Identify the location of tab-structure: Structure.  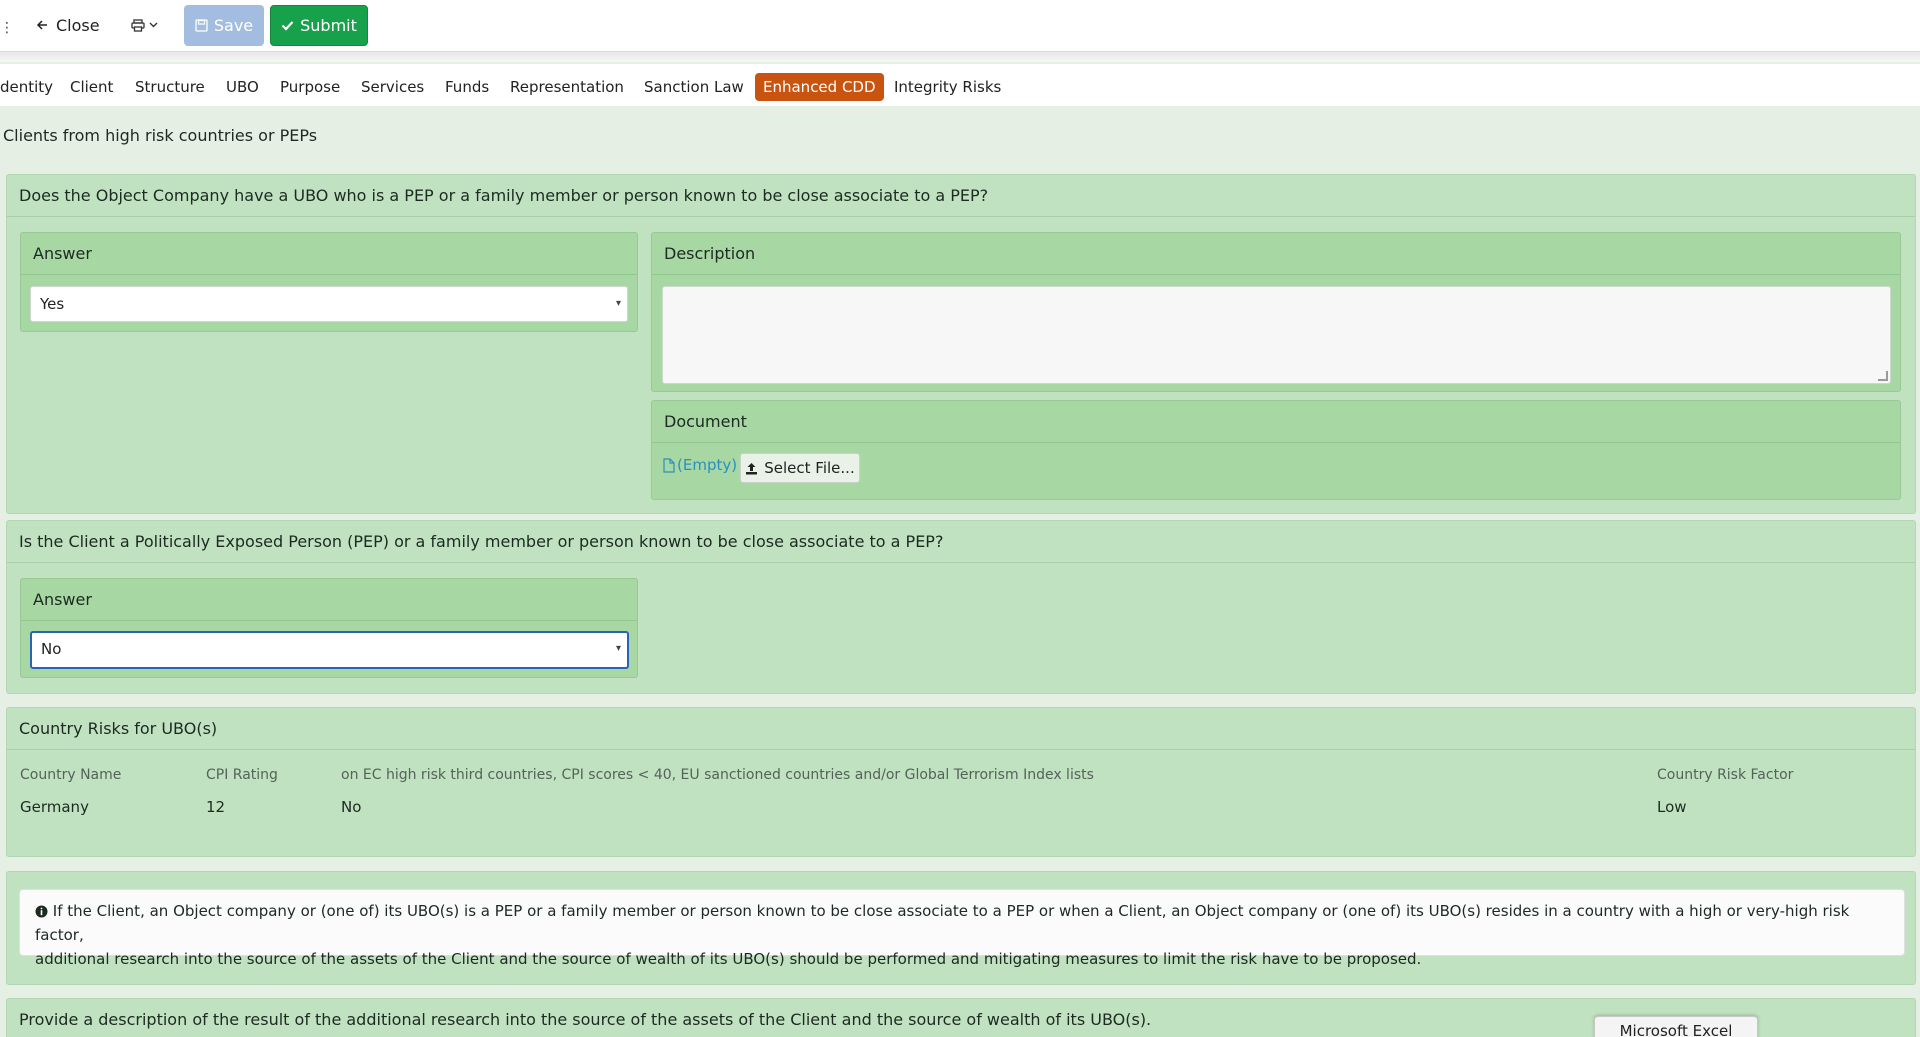
(170, 87).